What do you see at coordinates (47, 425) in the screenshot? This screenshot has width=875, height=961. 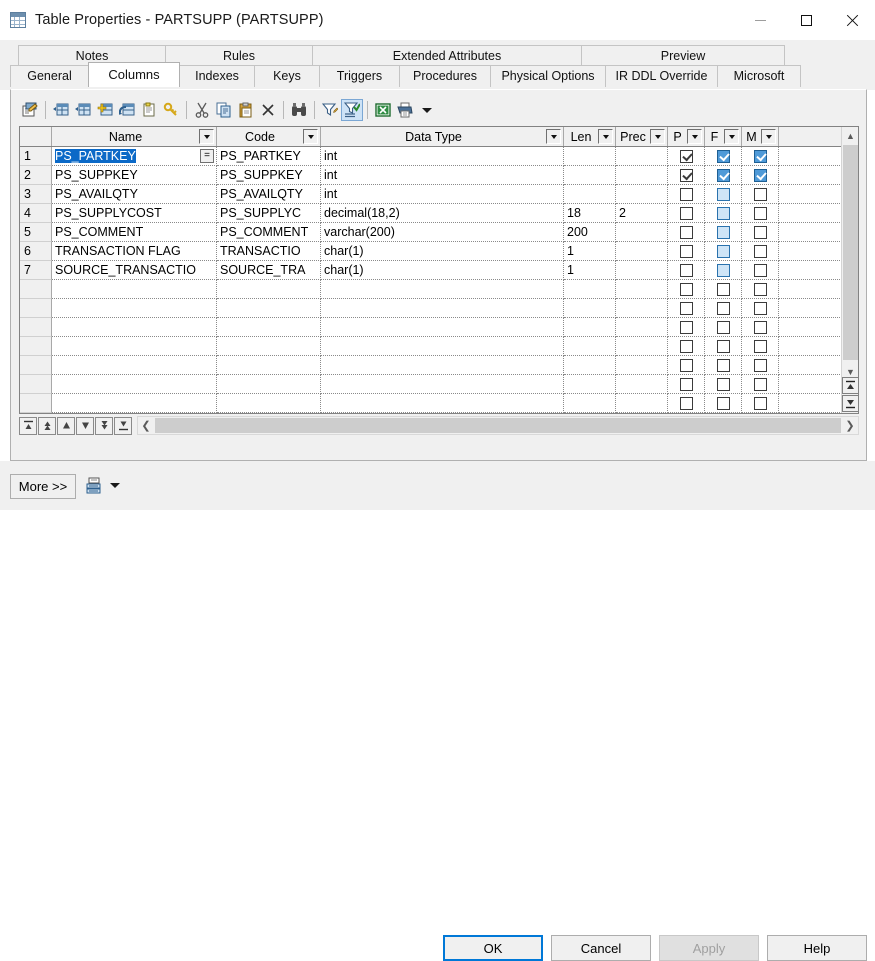 I see `move-up-page-icon` at bounding box center [47, 425].